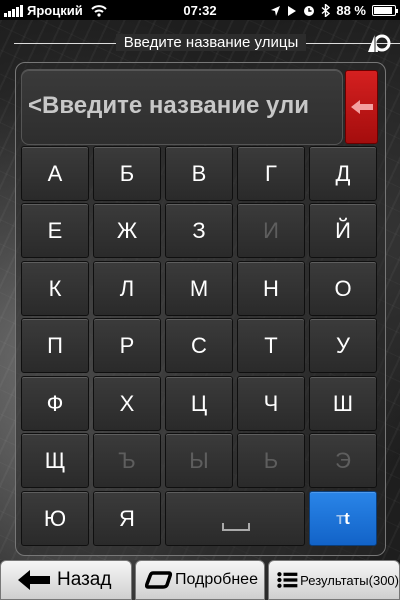 The height and width of the screenshot is (600, 400). What do you see at coordinates (55, 403) in the screenshot?
I see `key-letter: Ф` at bounding box center [55, 403].